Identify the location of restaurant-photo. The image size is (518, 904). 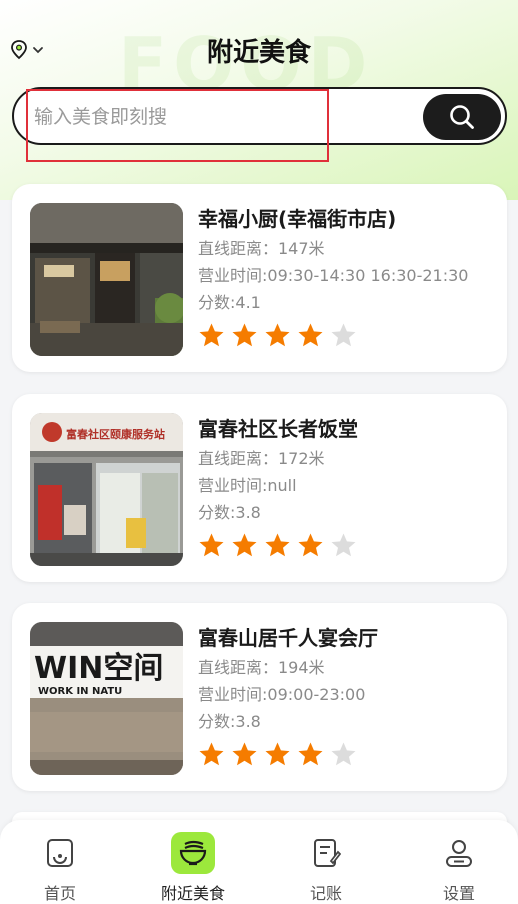
(106, 279).